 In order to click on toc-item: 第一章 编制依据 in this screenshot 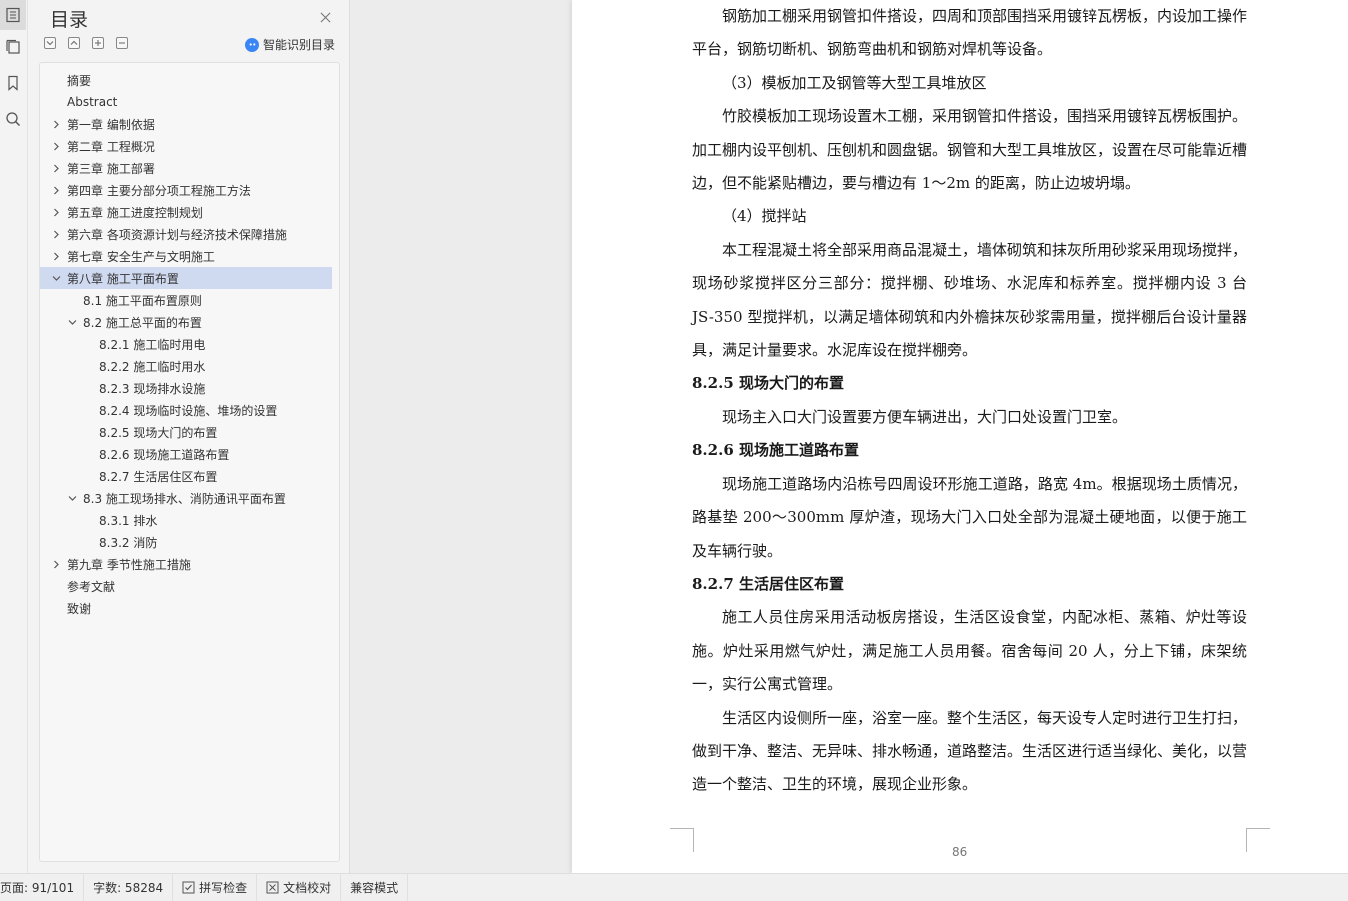, I will do `click(186, 124)`.